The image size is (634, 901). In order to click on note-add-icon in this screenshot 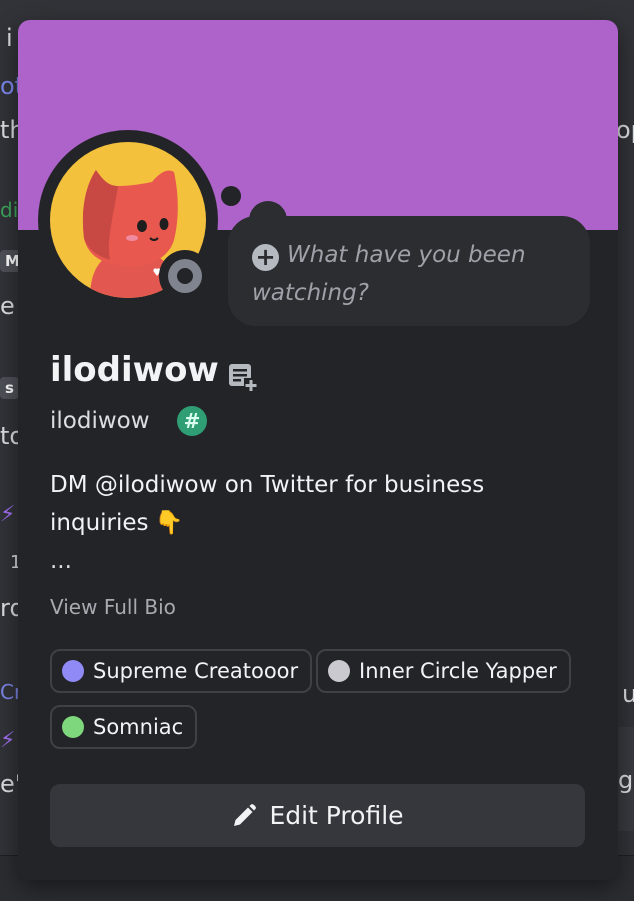, I will do `click(242, 376)`.